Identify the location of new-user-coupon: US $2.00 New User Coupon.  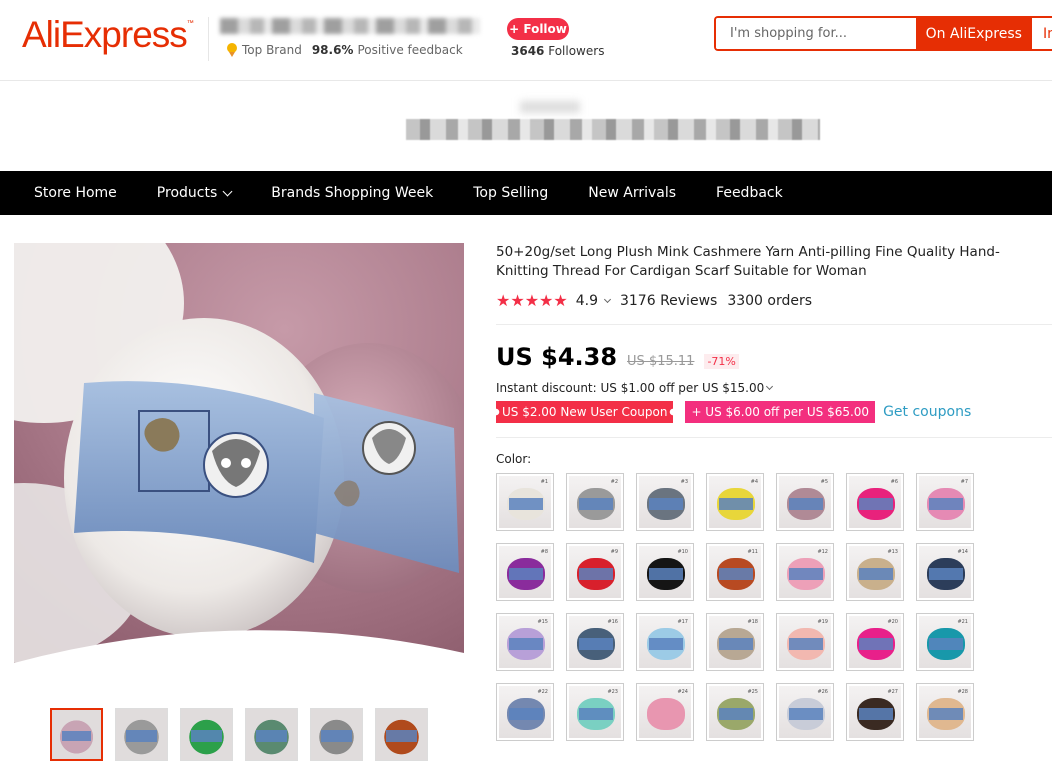
(584, 412).